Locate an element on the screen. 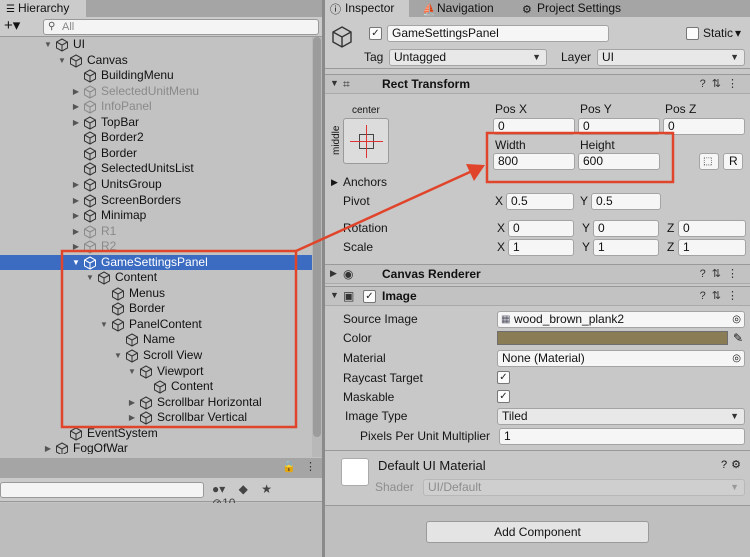 The width and height of the screenshot is (750, 557). scale-z-field: 1 is located at coordinates (712, 247).